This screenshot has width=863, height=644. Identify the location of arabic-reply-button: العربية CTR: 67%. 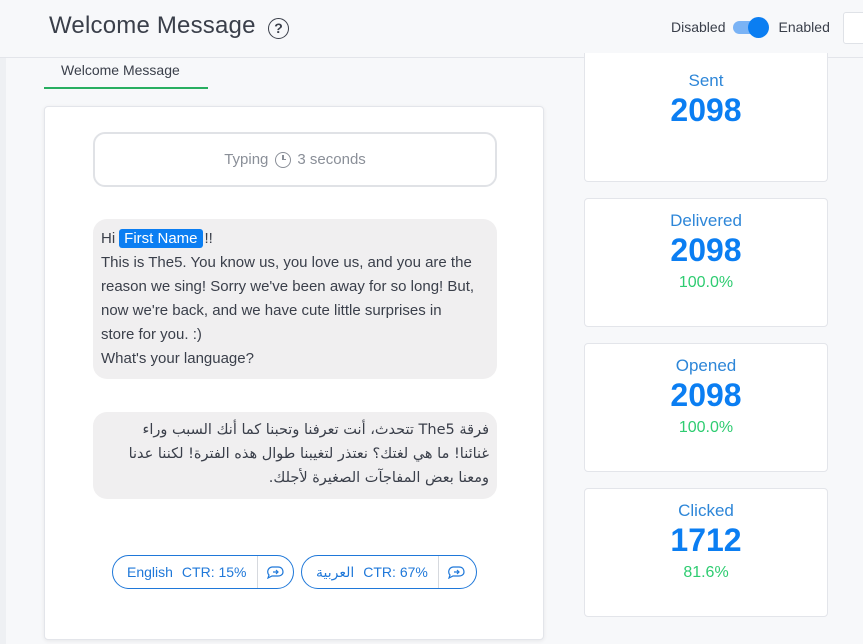
(389, 572).